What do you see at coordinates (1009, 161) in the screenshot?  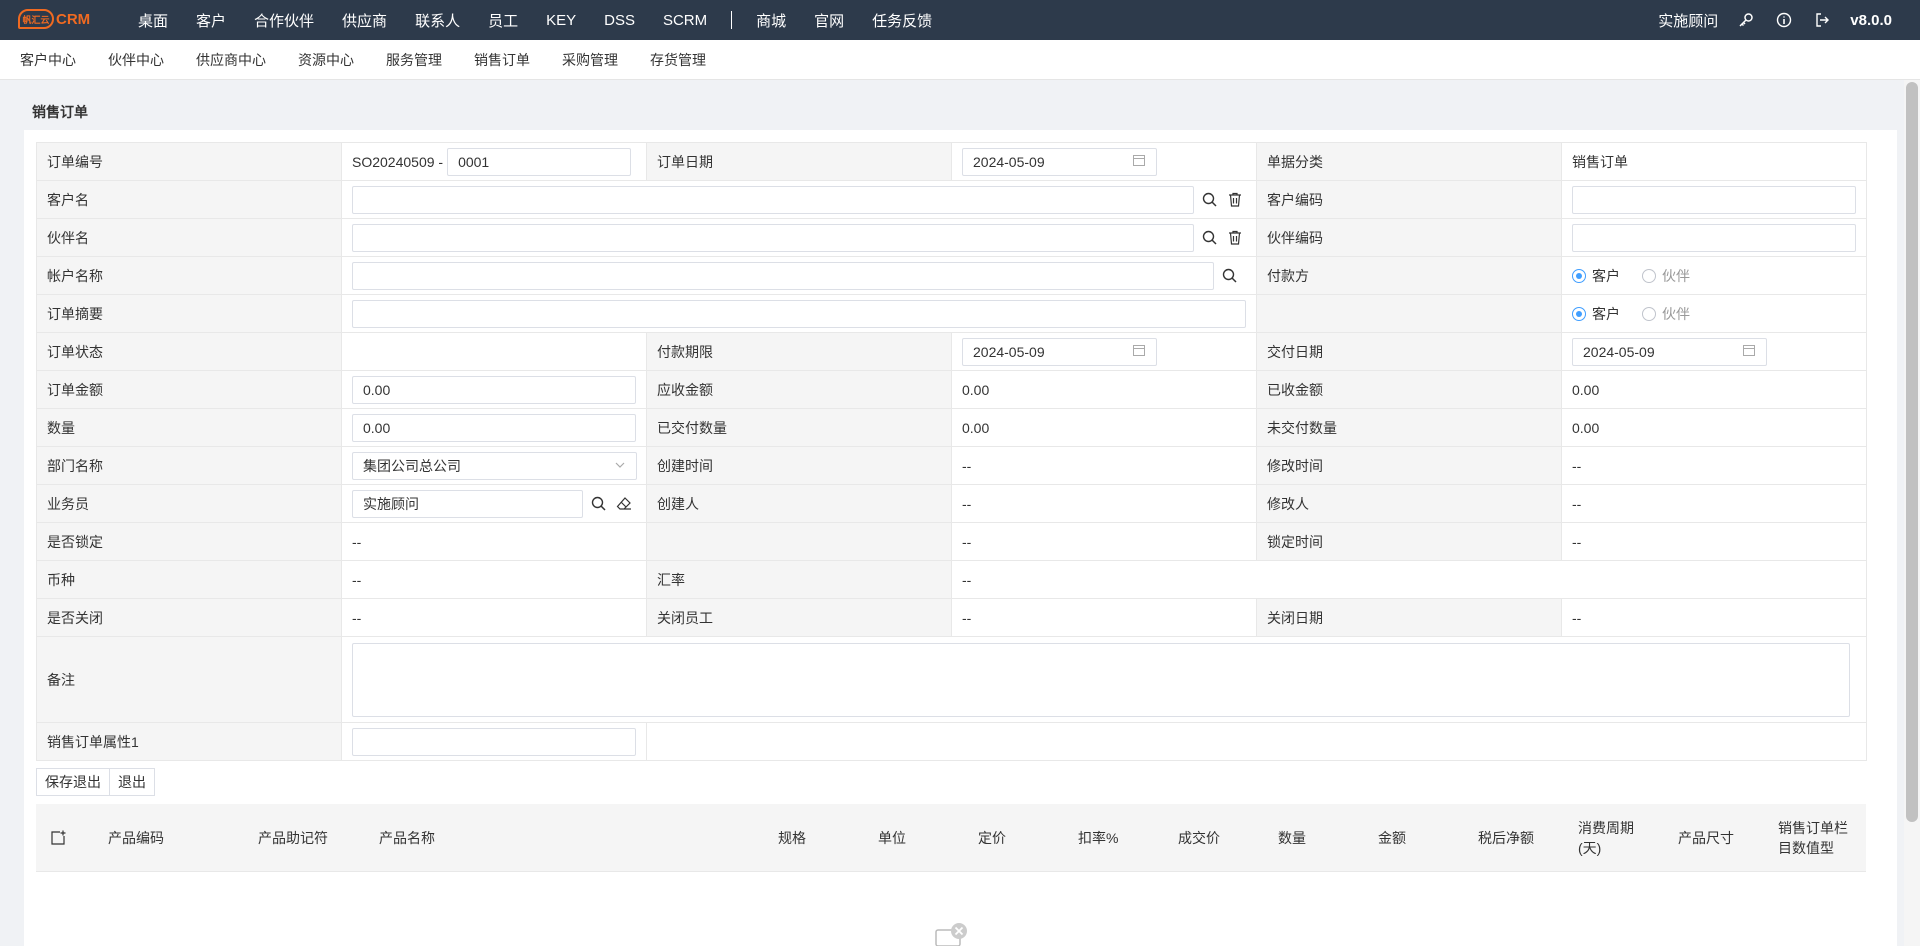 I see `order-date-value: 2024-05-09` at bounding box center [1009, 161].